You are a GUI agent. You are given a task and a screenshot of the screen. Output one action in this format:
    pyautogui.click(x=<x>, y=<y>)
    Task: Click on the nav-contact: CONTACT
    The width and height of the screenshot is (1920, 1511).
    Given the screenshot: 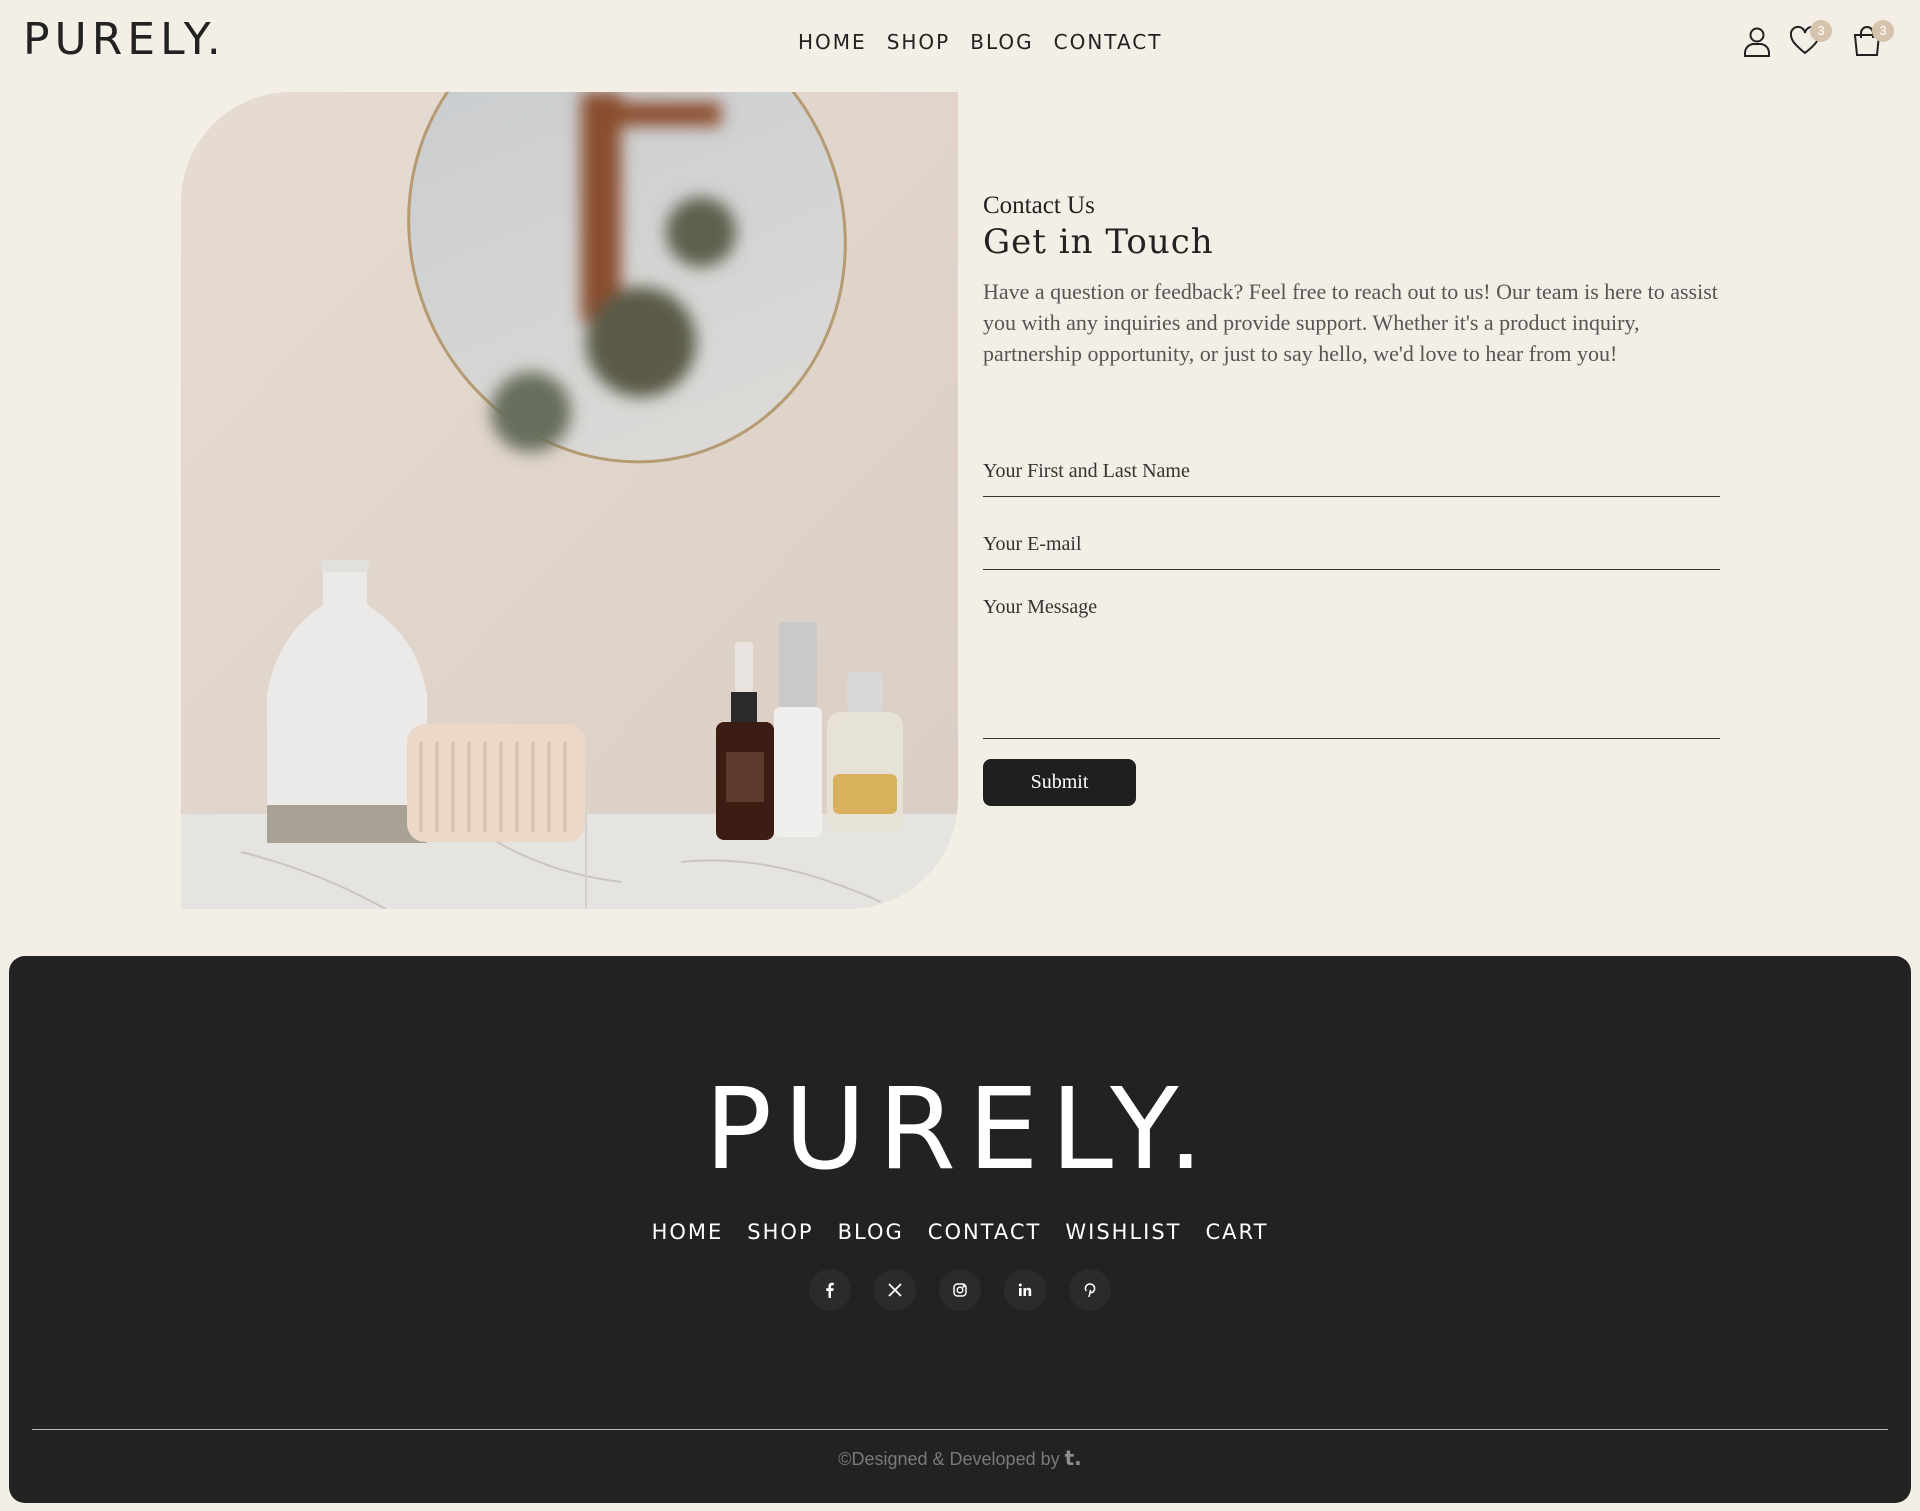 What is the action you would take?
    pyautogui.click(x=1108, y=42)
    